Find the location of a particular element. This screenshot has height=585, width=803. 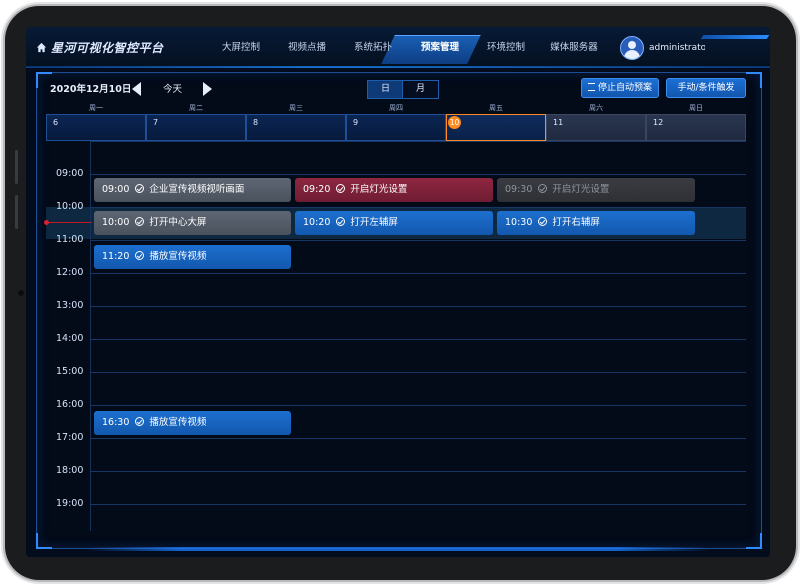

event-card: 10:20 打开左辅屏 is located at coordinates (394, 223).